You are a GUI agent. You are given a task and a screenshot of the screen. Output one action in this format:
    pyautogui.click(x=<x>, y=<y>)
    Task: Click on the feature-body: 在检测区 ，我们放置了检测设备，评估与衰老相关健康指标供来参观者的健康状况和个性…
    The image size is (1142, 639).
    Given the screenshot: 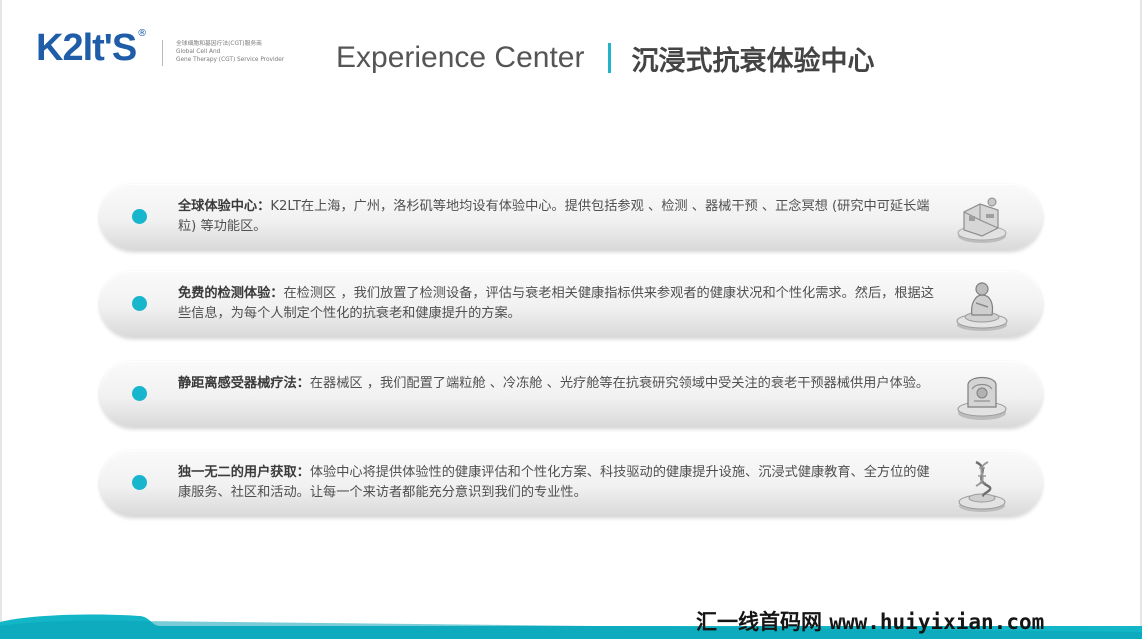 What is the action you would take?
    pyautogui.click(x=556, y=303)
    